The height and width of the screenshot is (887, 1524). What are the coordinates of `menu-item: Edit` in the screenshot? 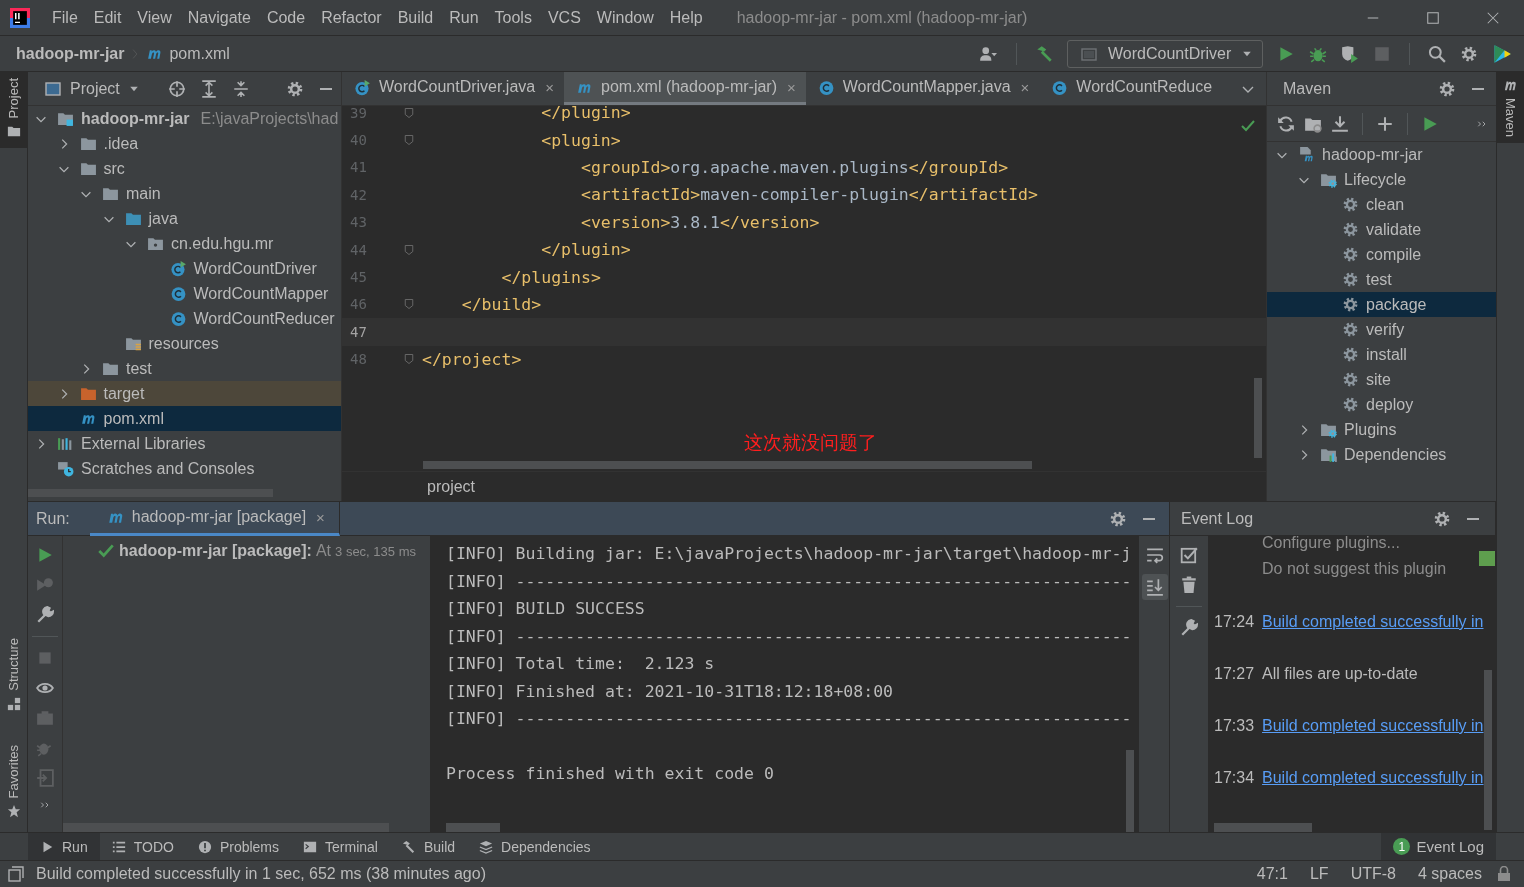 It's located at (107, 17).